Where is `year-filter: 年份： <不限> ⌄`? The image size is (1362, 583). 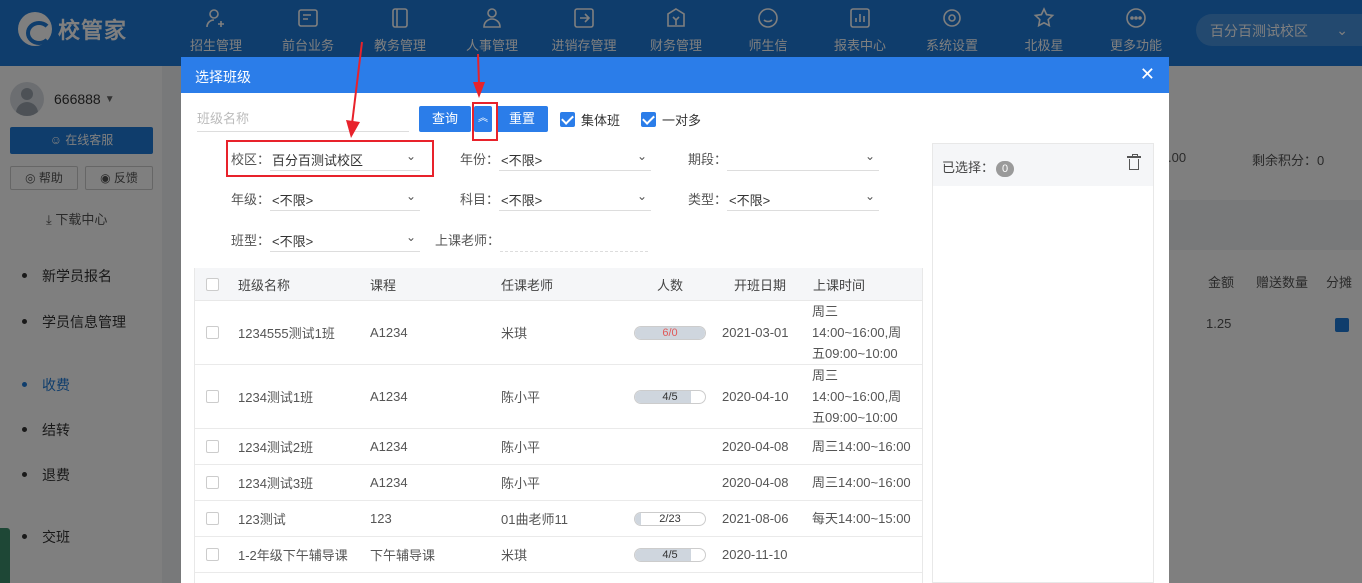 year-filter: 年份： <不限> ⌄ is located at coordinates (556, 158).